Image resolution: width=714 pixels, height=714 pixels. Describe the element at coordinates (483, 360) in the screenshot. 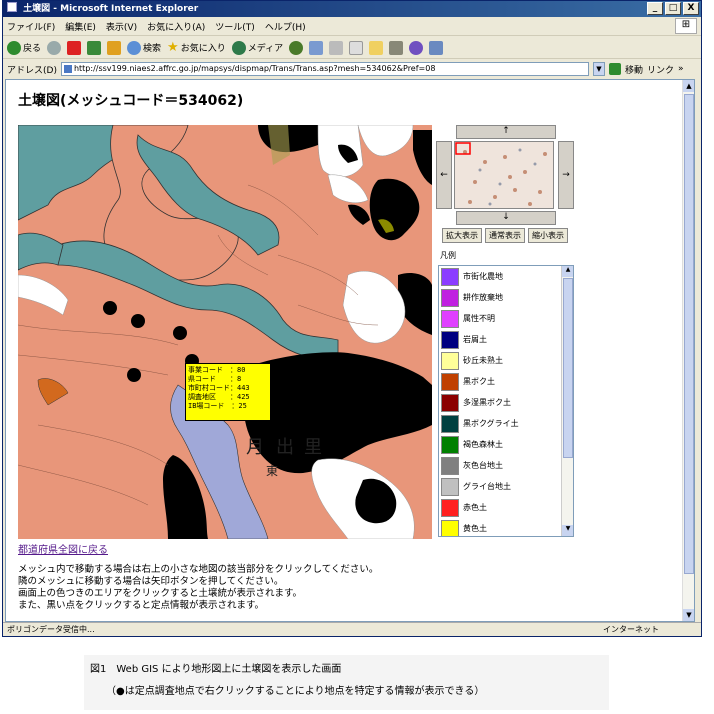

I see `legend-label: 砂丘未熟土` at that location.